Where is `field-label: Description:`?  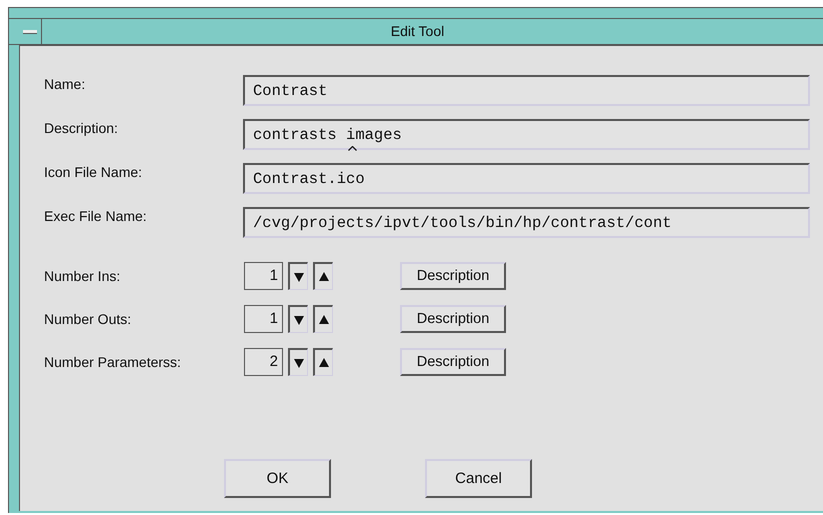 field-label: Description: is located at coordinates (81, 127).